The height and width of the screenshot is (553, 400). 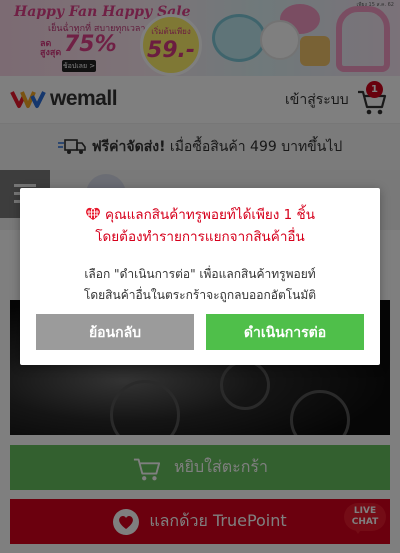 I want to click on dialog-title-line2: โดยต้องทำรายการแยกจากสินค้าอื่น, so click(x=200, y=237).